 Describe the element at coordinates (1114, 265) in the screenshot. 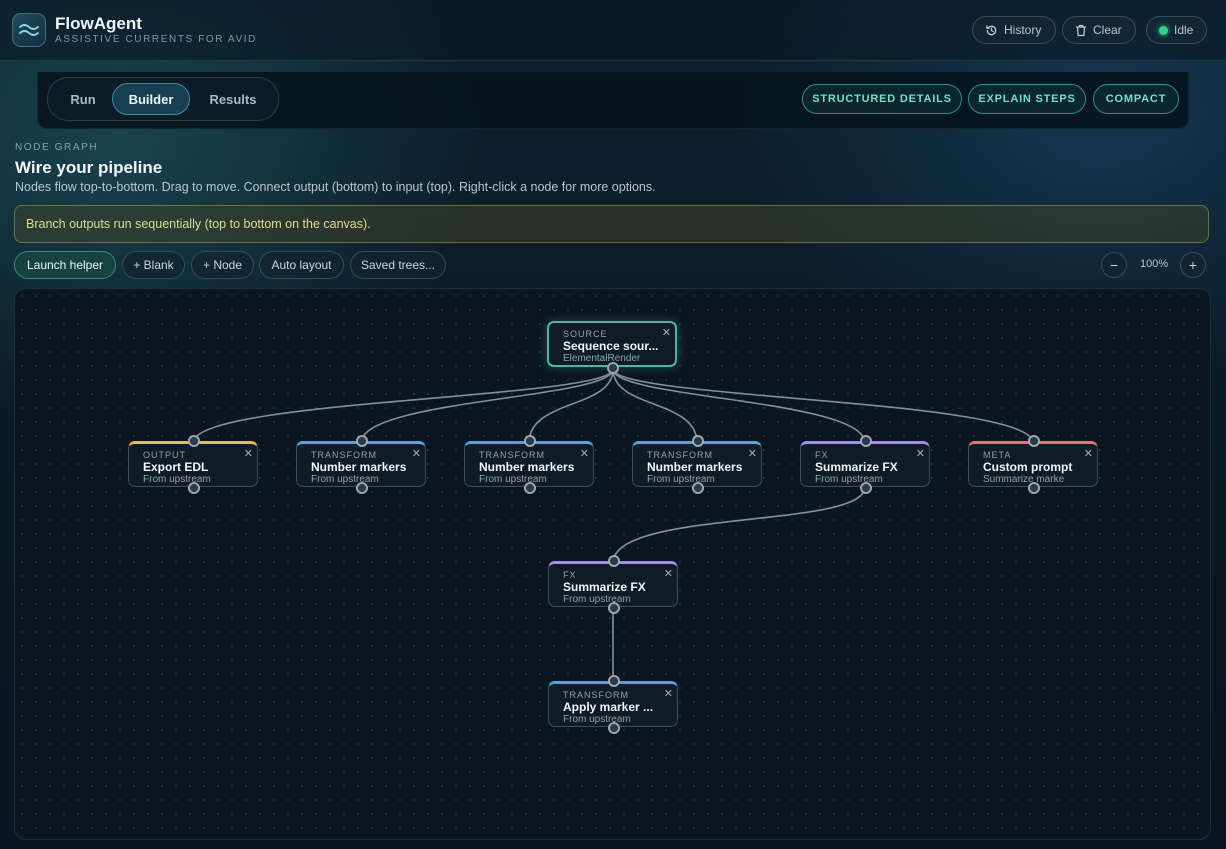

I see `zoom-out-button: −` at that location.